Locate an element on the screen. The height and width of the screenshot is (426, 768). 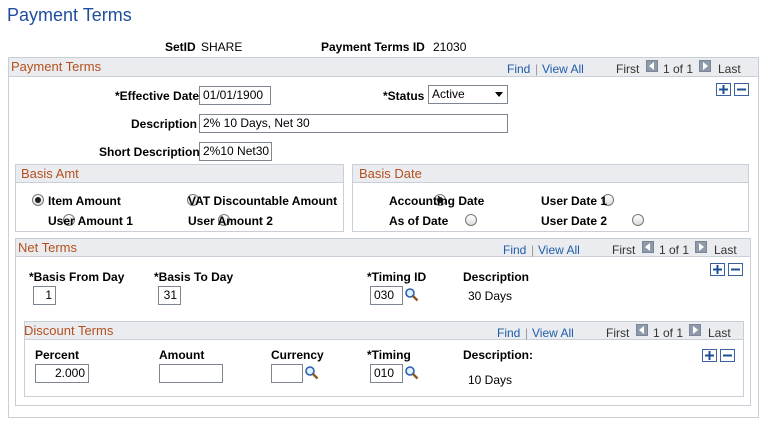
basis-date-title: Basis Date is located at coordinates (390, 173).